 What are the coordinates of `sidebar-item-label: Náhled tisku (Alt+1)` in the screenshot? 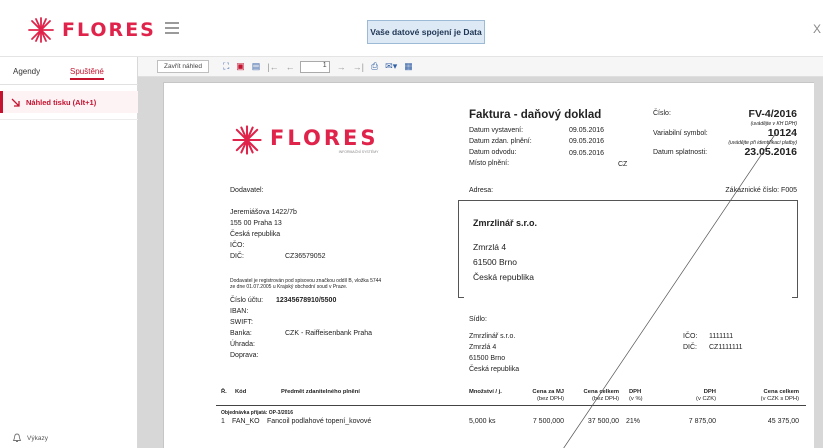 It's located at (61, 102).